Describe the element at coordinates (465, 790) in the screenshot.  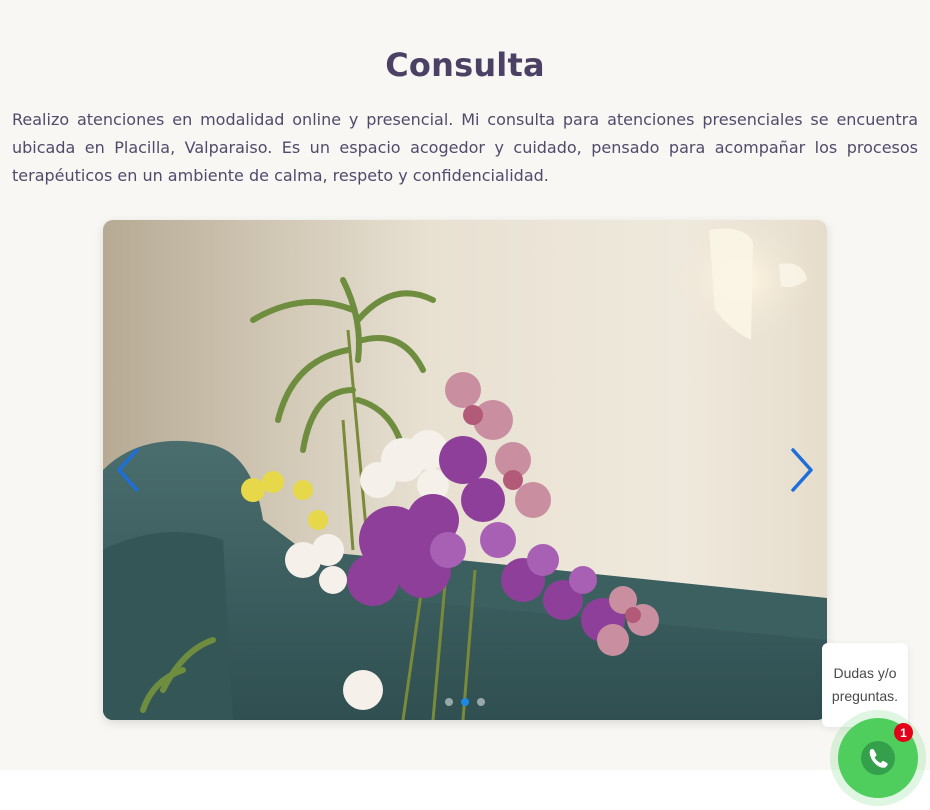
I see `next-section-edge` at that location.